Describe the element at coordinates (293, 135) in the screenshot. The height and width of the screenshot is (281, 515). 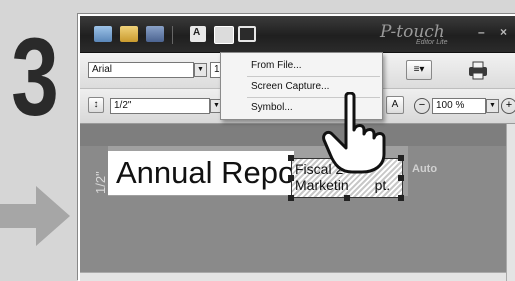
I see `canvas-margin` at that location.